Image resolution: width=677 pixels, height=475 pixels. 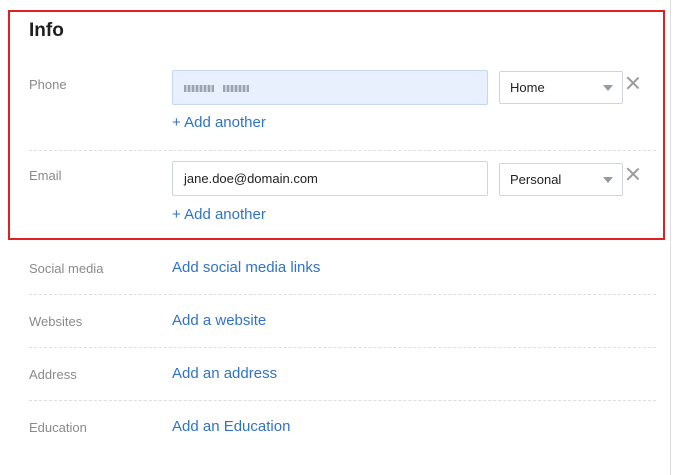 I want to click on websites-label: Websites, so click(x=56, y=321).